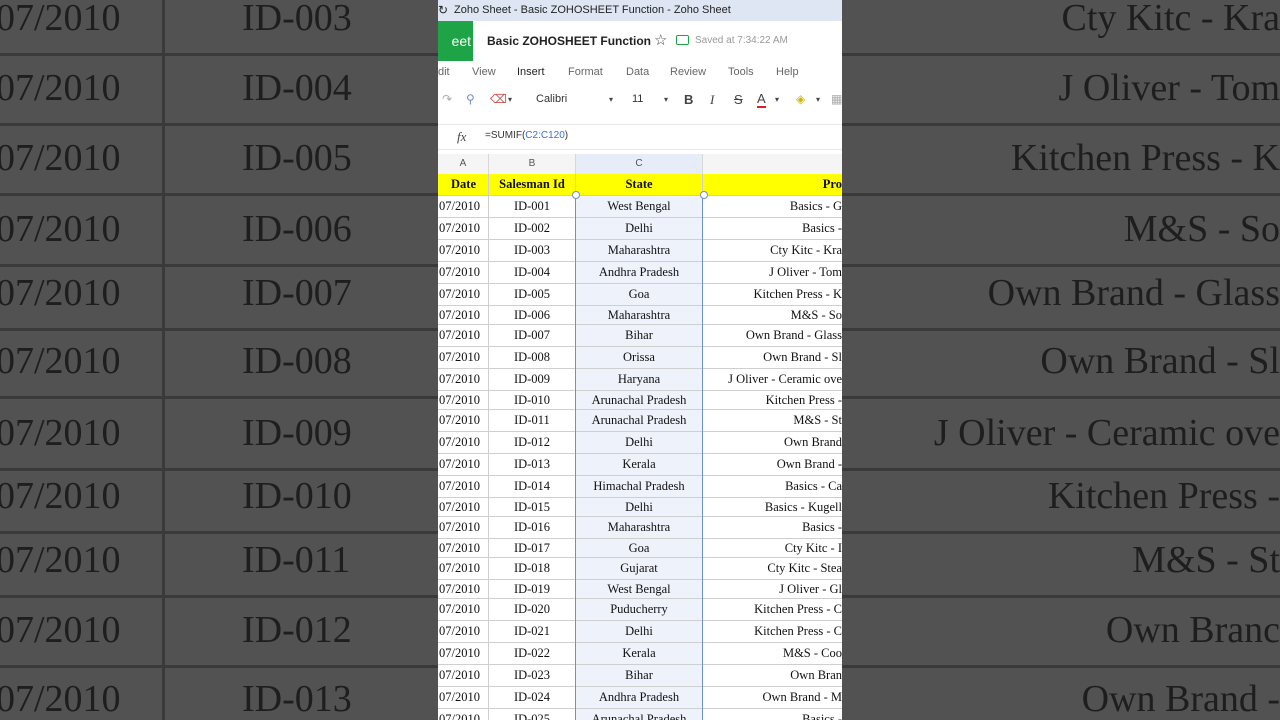 Image resolution: width=1280 pixels, height=720 pixels. What do you see at coordinates (639, 568) in the screenshot?
I see `table-cell: Gujarat` at bounding box center [639, 568].